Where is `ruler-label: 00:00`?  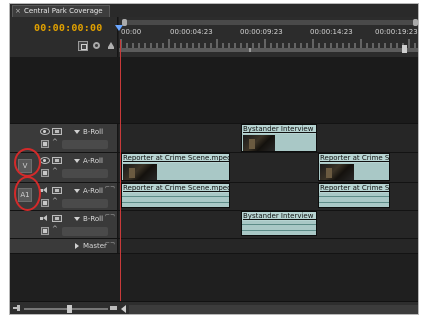
ruler-label: 00:00 is located at coordinates (131, 32).